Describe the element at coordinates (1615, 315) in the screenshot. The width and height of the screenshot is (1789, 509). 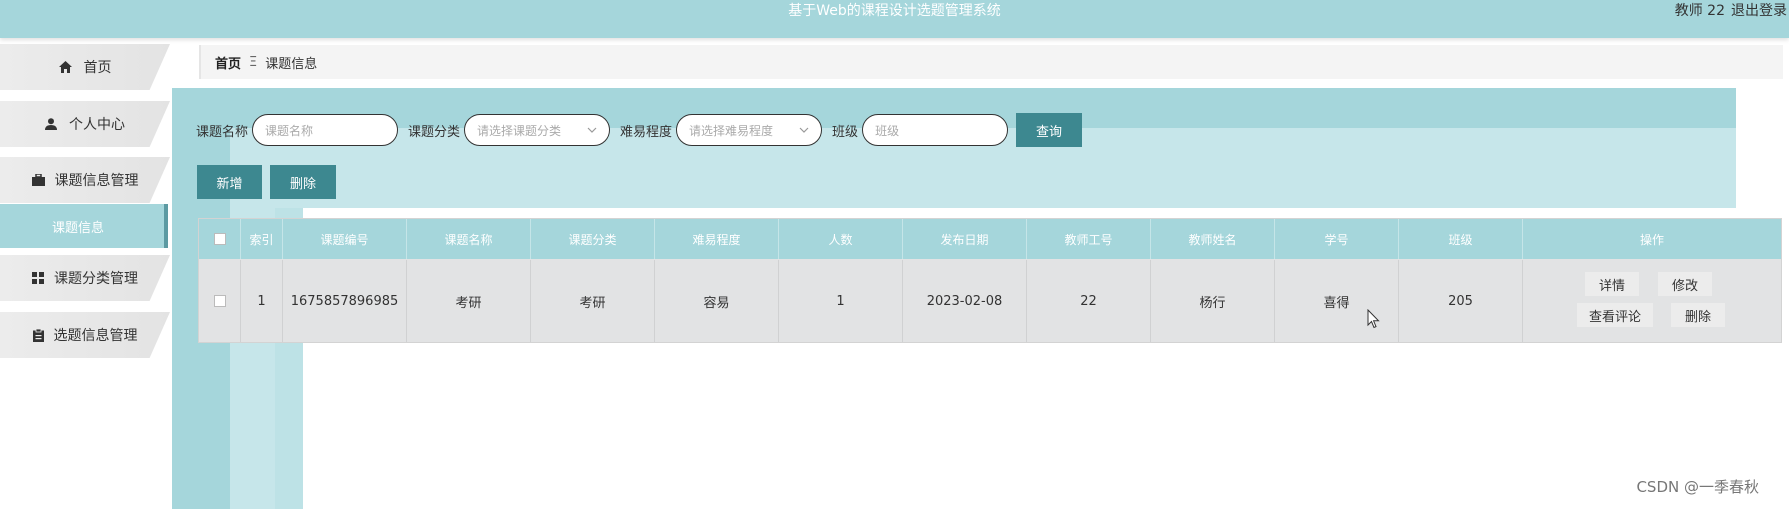
I see `view-comments-button: 查看评论` at that location.